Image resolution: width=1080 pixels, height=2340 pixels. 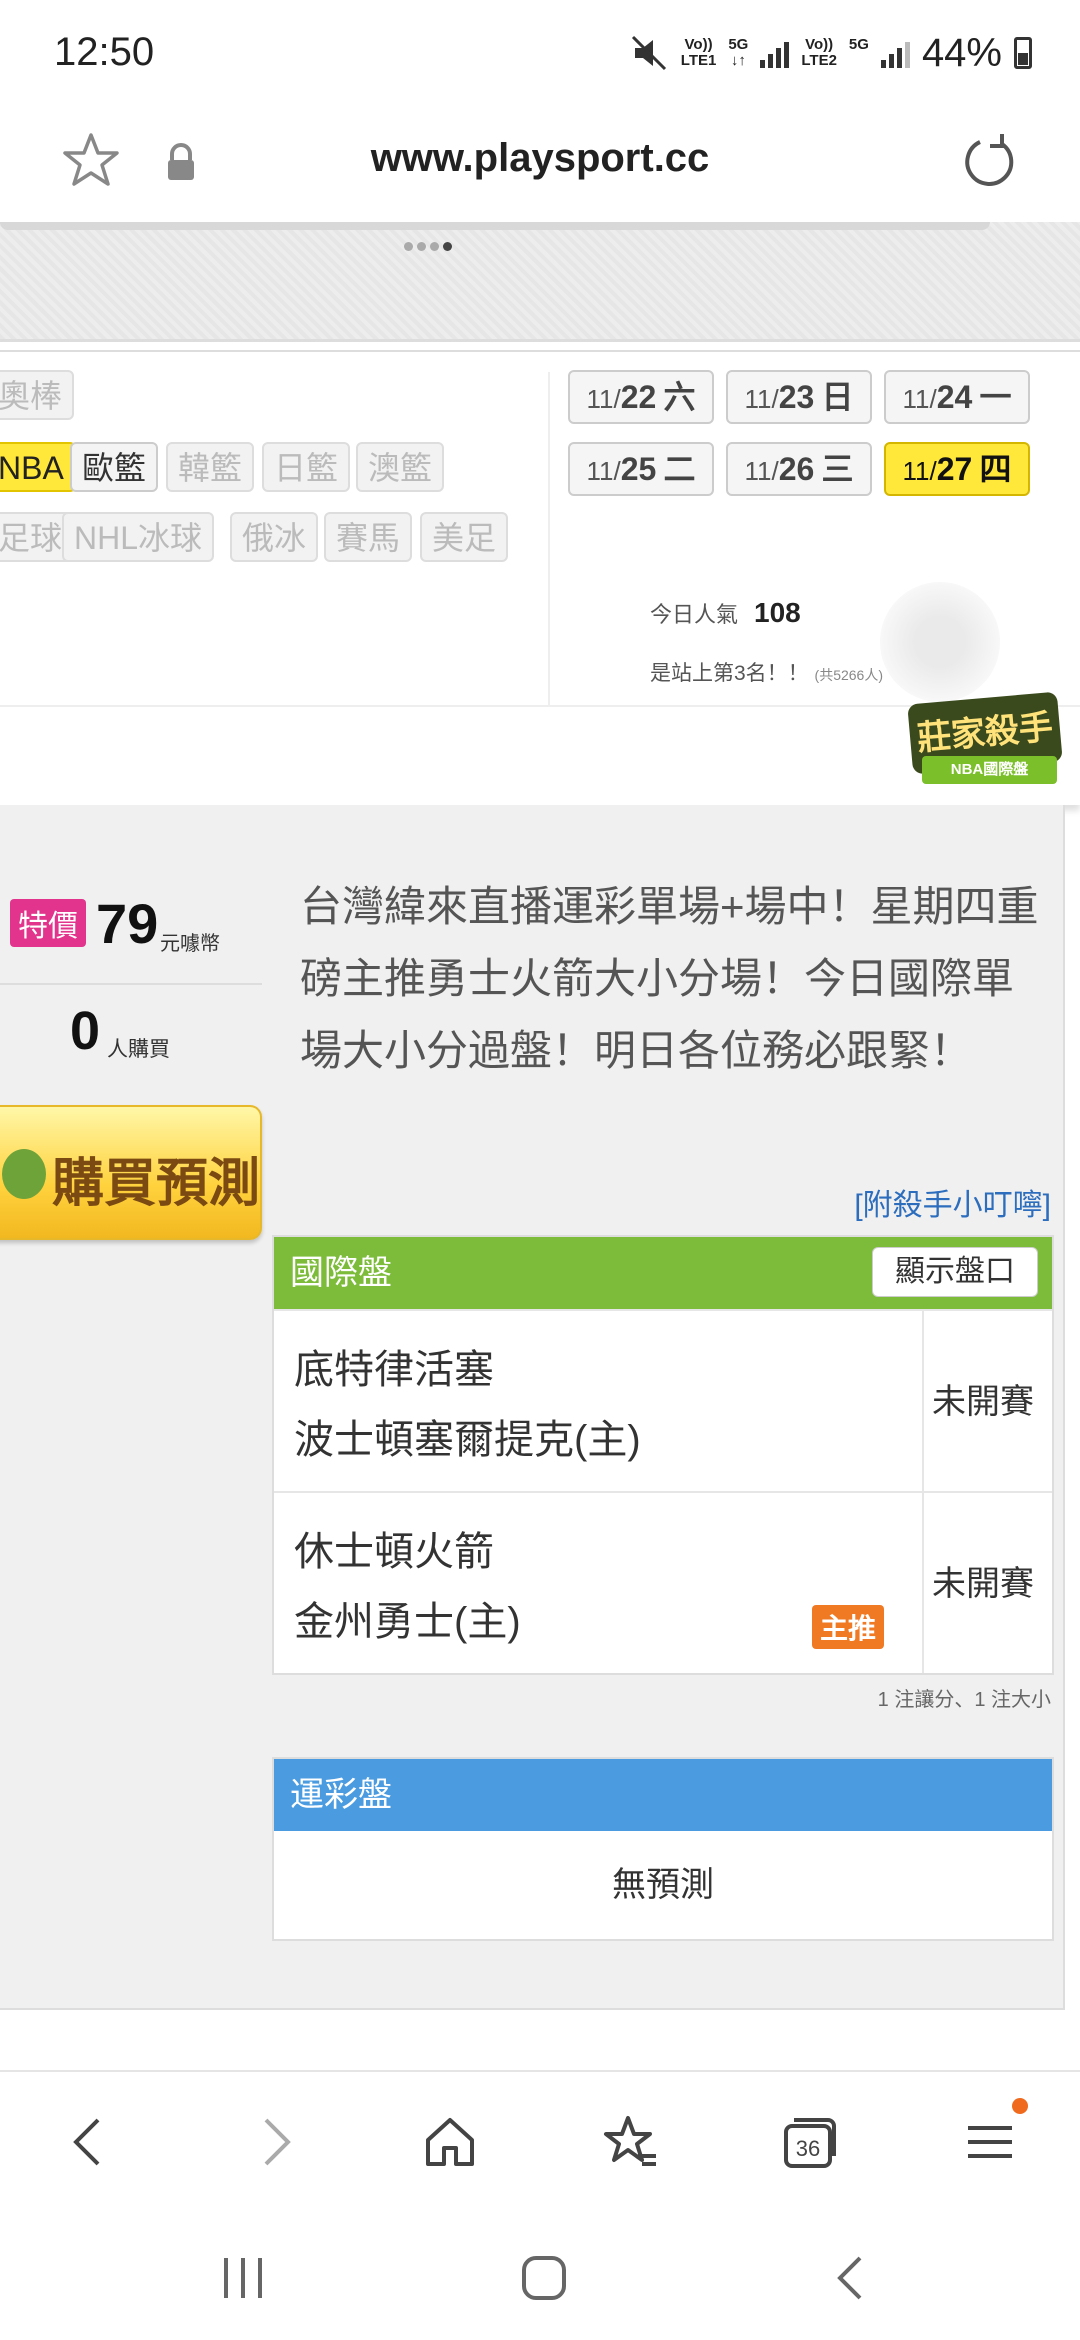 I want to click on browser-toolbar: 36, so click(x=540, y=2140).